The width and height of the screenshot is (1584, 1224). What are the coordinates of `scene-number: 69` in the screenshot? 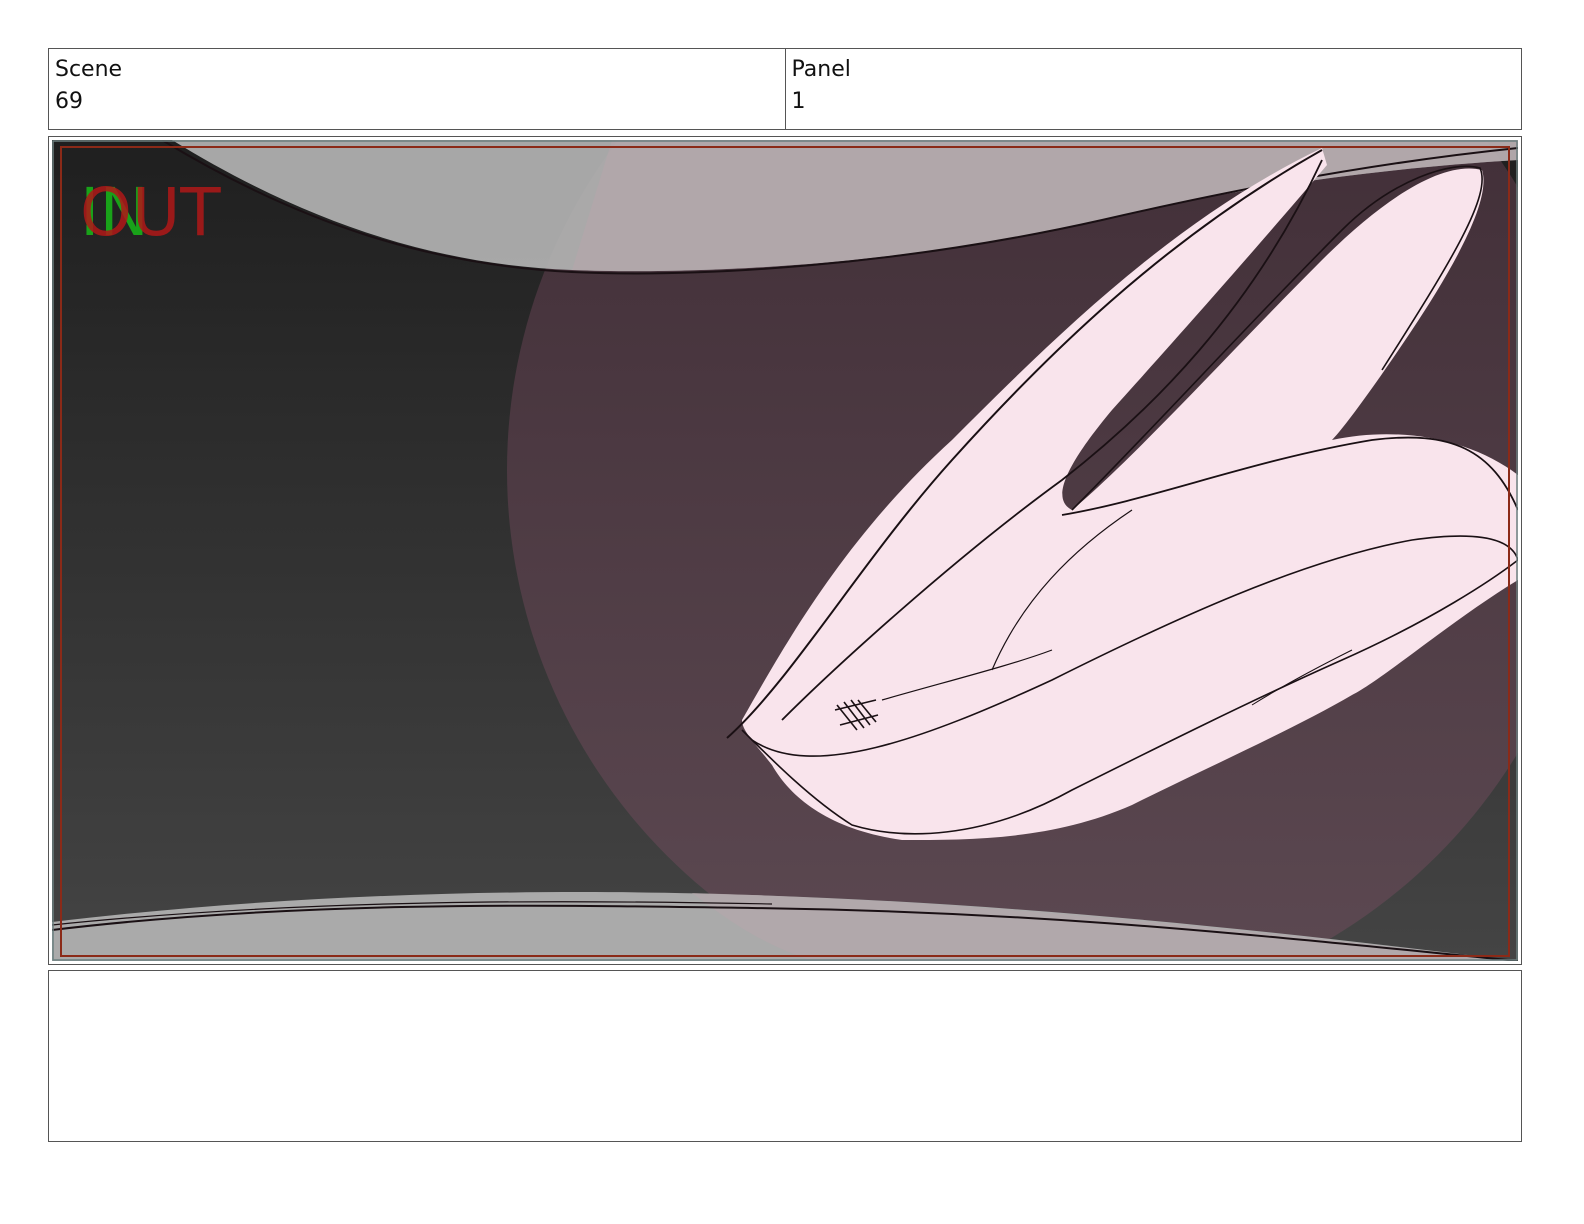 It's located at (69, 101).